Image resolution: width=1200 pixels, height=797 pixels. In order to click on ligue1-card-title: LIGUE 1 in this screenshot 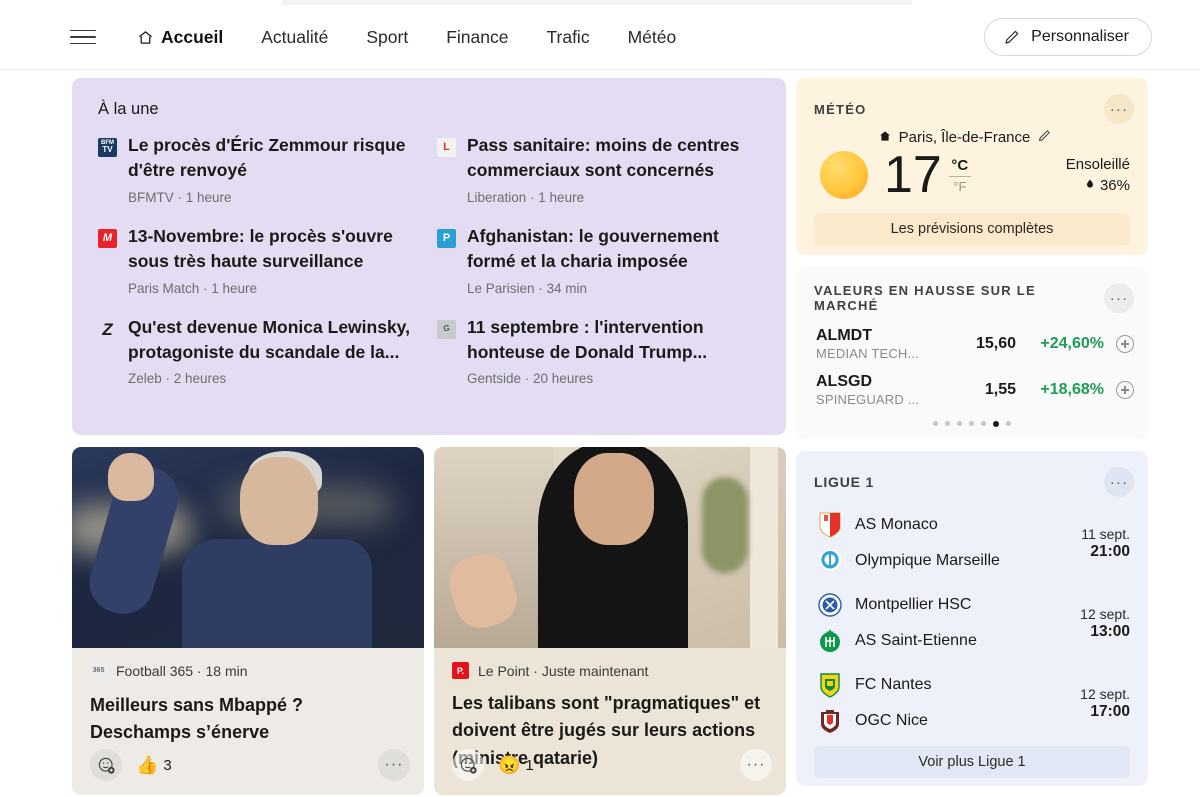, I will do `click(844, 482)`.